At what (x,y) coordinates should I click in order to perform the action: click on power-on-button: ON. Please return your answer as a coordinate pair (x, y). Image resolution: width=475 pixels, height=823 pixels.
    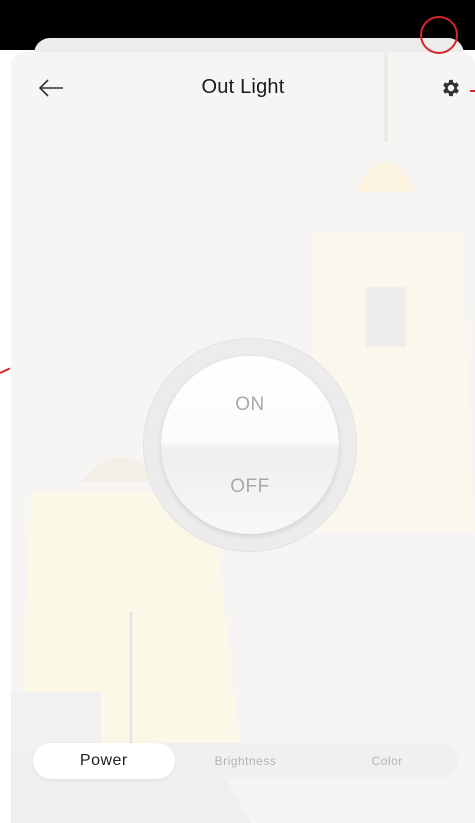
    Looking at the image, I should click on (250, 400).